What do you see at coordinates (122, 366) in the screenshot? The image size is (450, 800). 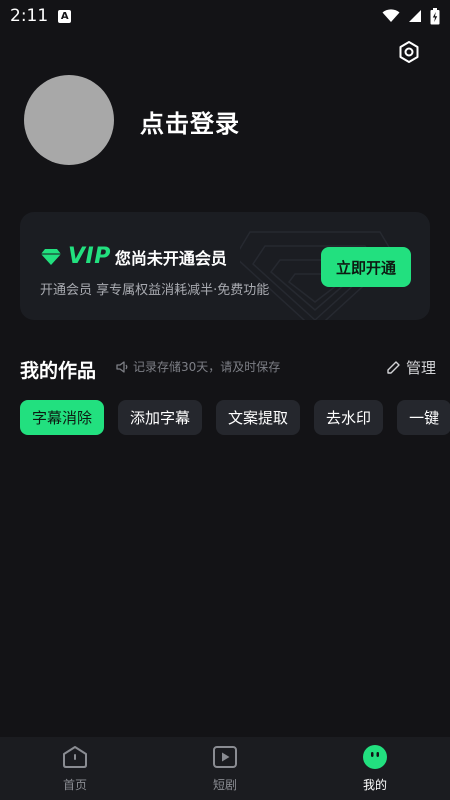 I see `speaker-icon` at bounding box center [122, 366].